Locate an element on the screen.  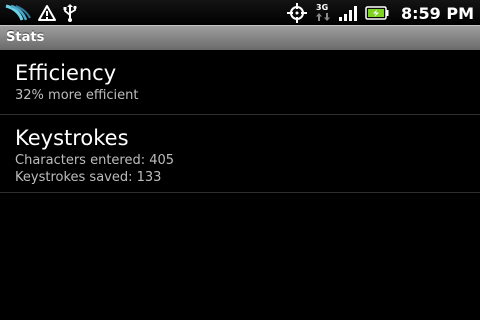
htc-sense-icon is located at coordinates (18, 12).